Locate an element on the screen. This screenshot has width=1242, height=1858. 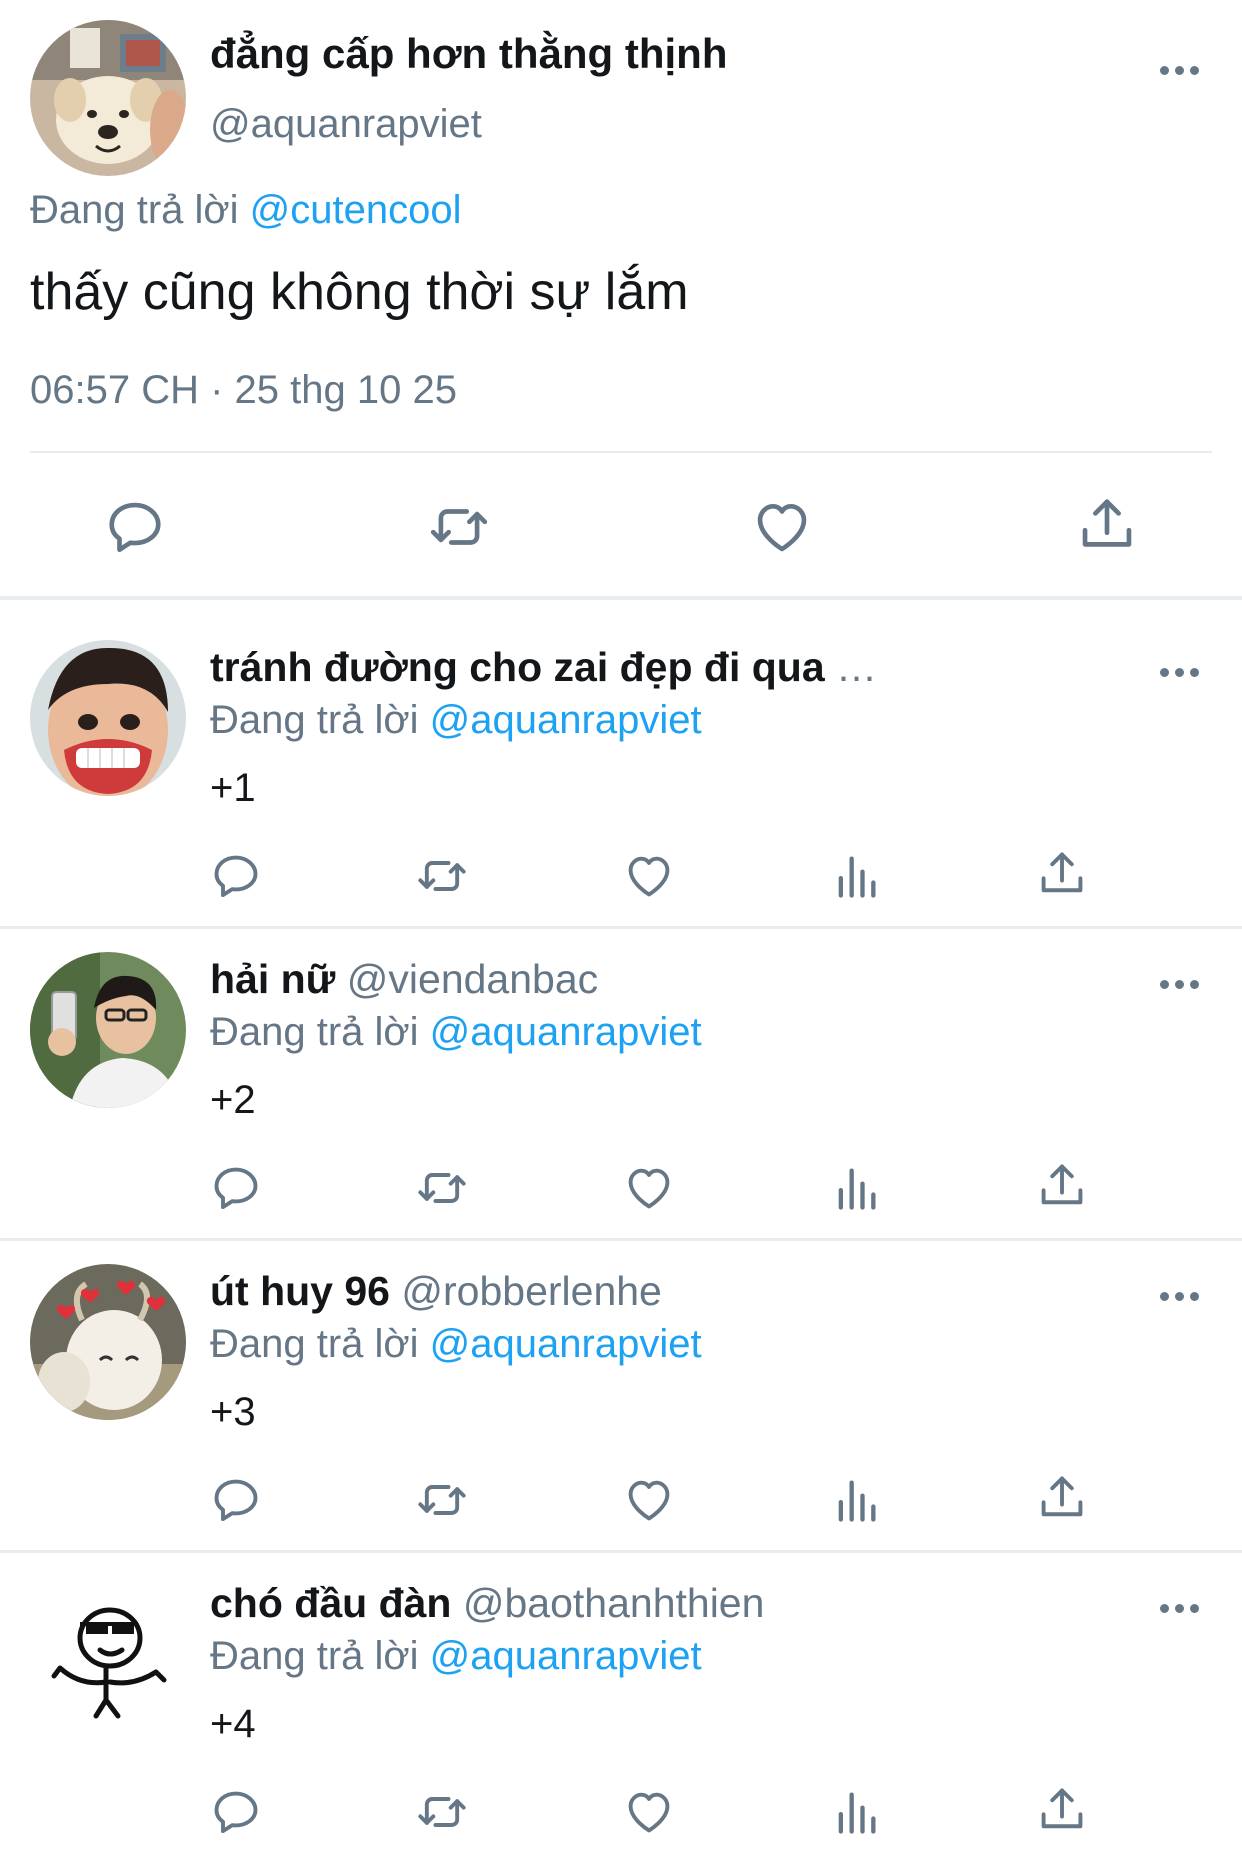
replying-to-link: @cutencool is located at coordinates (356, 210).